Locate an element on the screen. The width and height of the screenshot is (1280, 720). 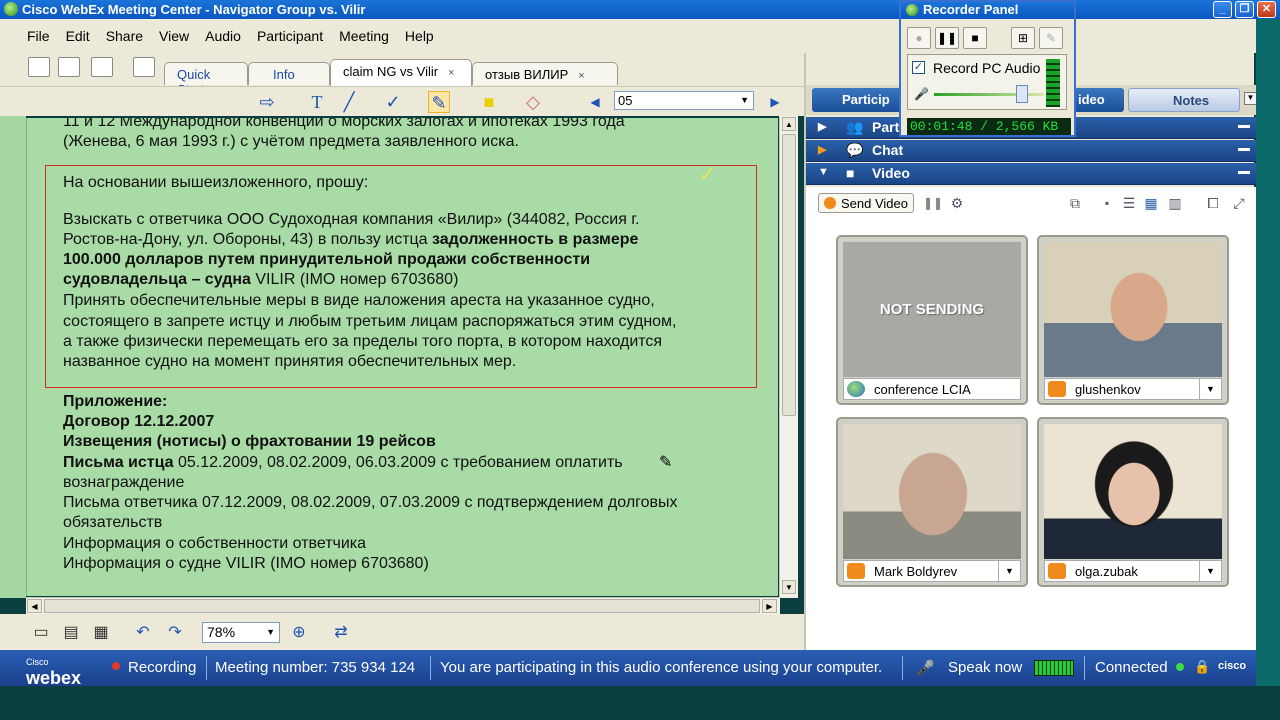
menu-meeting: Meeting is located at coordinates (364, 36).